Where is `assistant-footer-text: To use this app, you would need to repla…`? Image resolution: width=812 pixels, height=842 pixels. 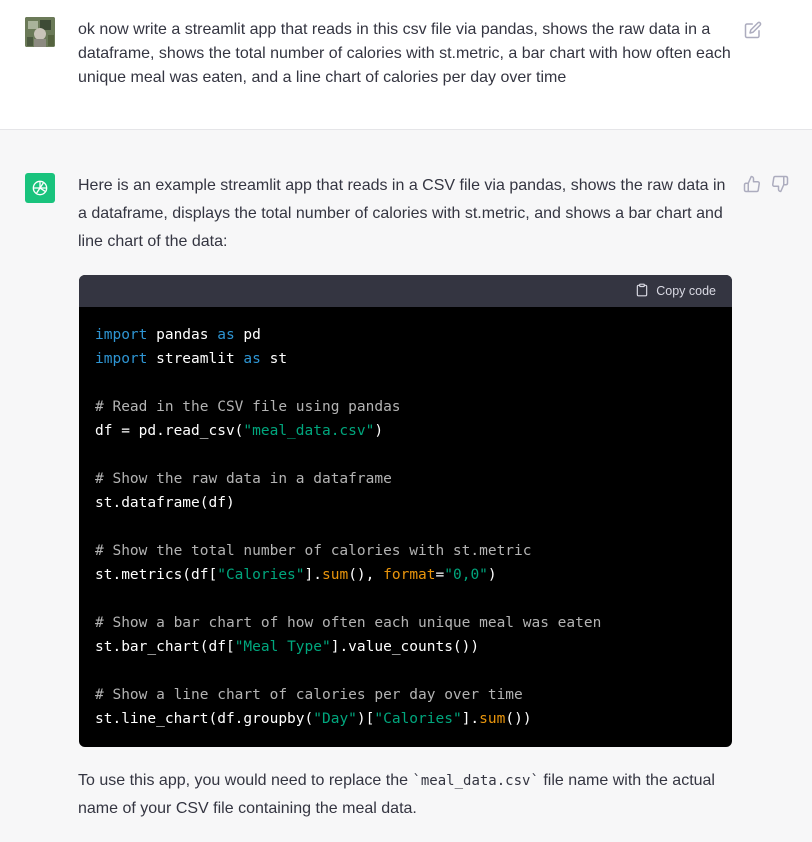 assistant-footer-text: To use this app, you would need to repla… is located at coordinates (396, 794).